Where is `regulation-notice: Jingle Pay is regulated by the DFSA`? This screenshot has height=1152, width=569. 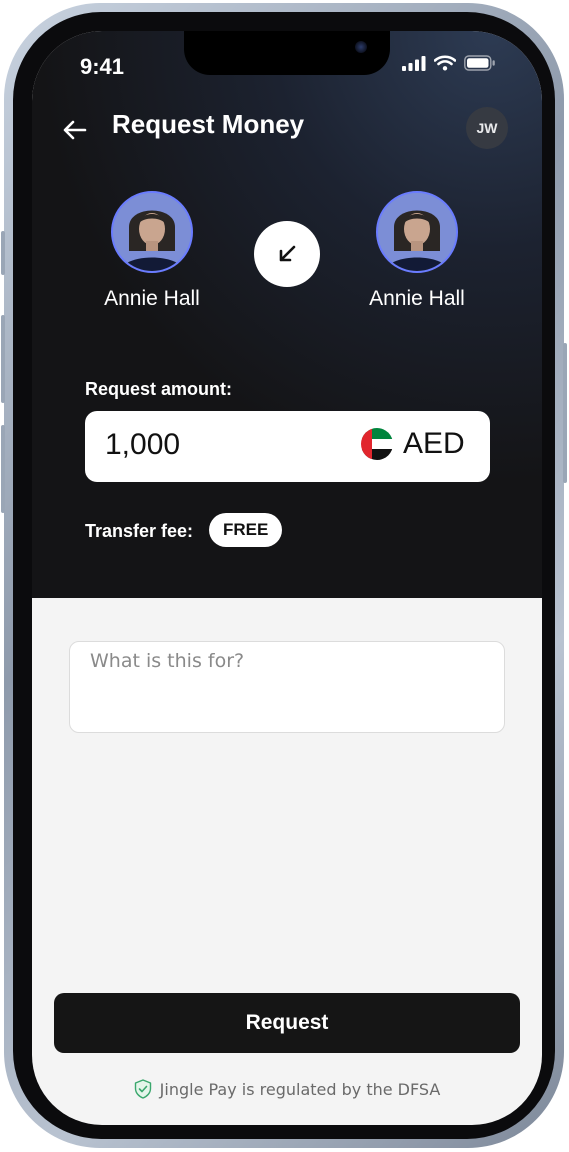 regulation-notice: Jingle Pay is regulated by the DFSA is located at coordinates (287, 1089).